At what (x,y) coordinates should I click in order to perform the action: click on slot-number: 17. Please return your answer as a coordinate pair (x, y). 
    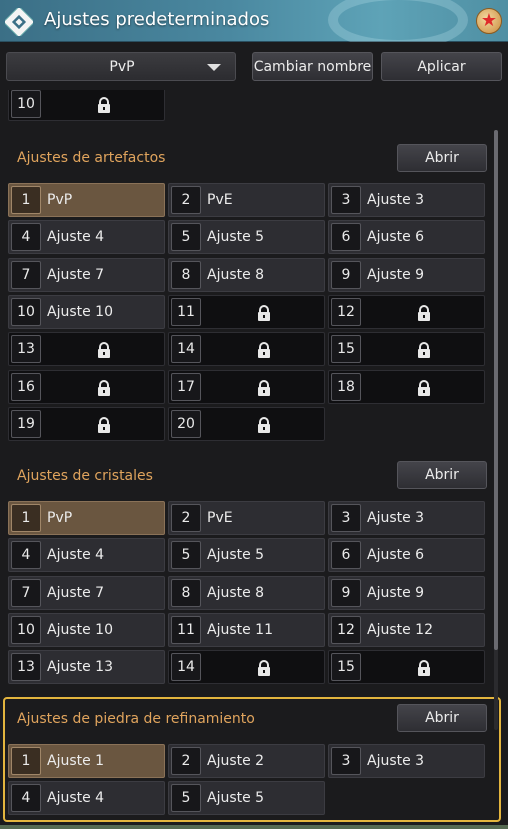
    Looking at the image, I should click on (186, 386).